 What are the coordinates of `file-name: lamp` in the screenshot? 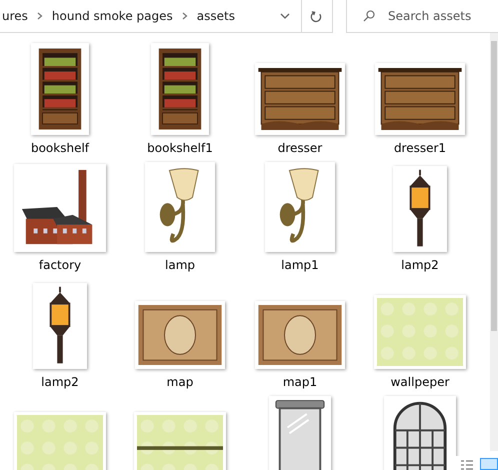 It's located at (180, 265).